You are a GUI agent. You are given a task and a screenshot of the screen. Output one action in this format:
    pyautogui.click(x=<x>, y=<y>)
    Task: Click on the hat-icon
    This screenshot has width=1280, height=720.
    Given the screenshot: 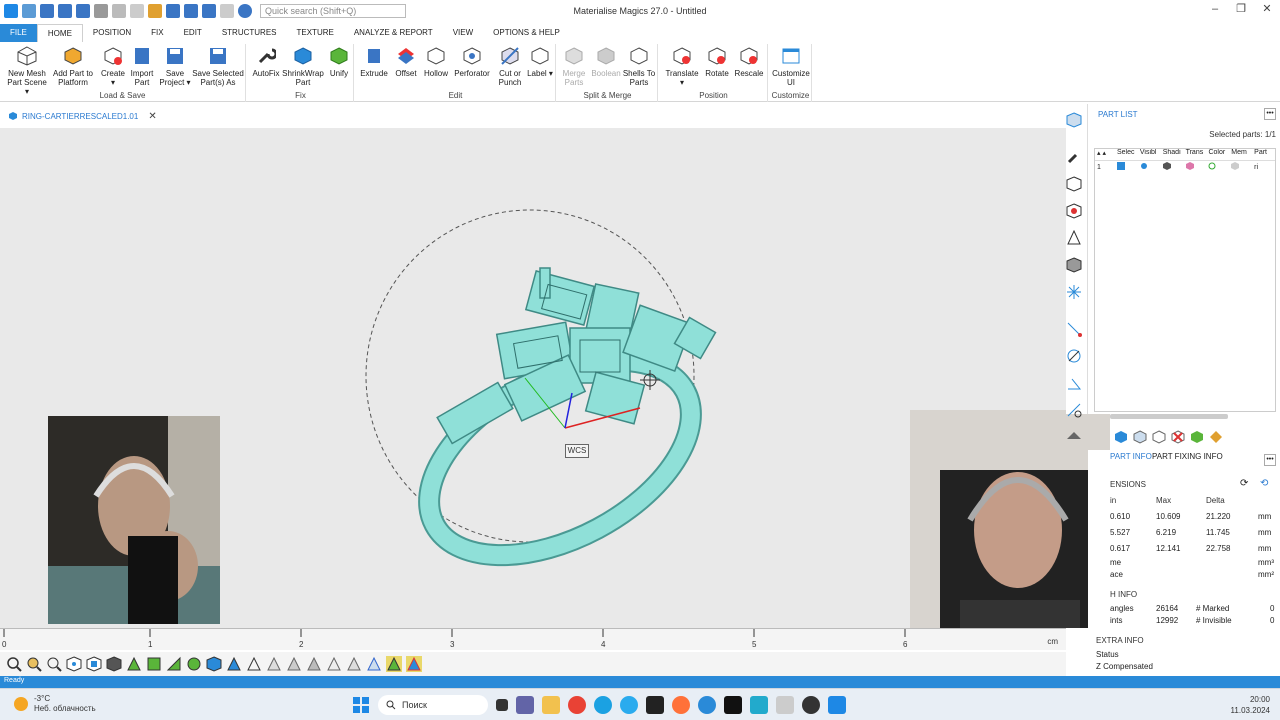 What is the action you would take?
    pyautogui.click(x=1074, y=437)
    